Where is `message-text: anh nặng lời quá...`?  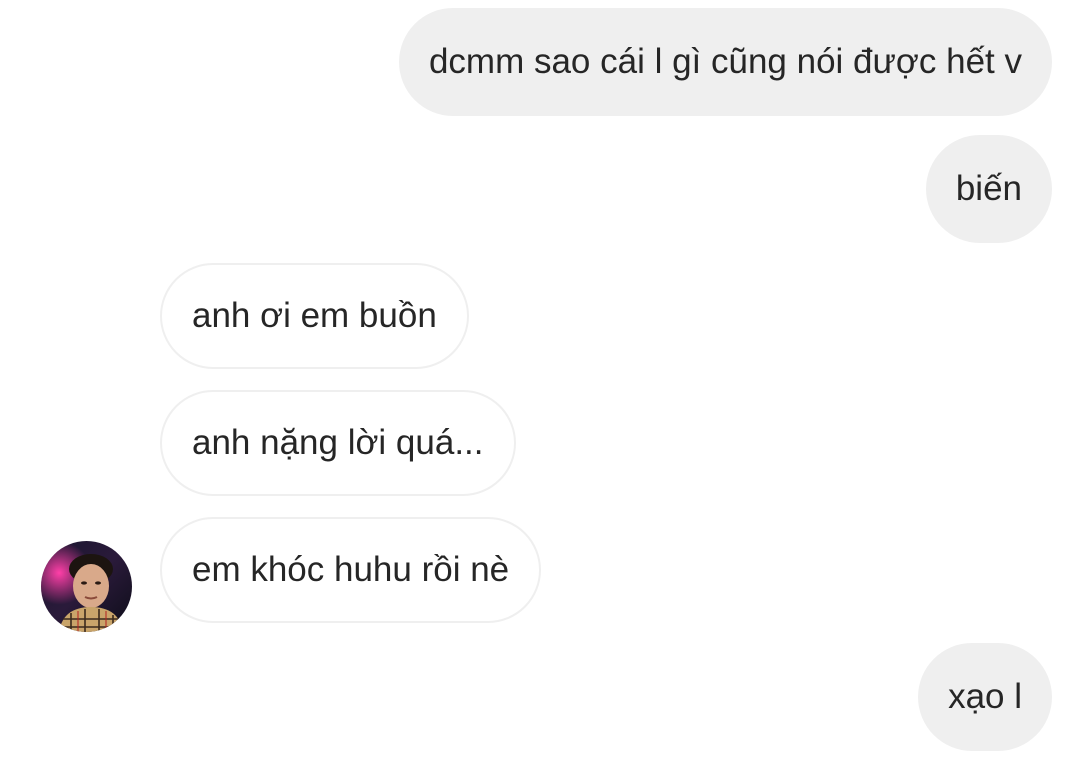
message-text: anh nặng lời quá... is located at coordinates (338, 442).